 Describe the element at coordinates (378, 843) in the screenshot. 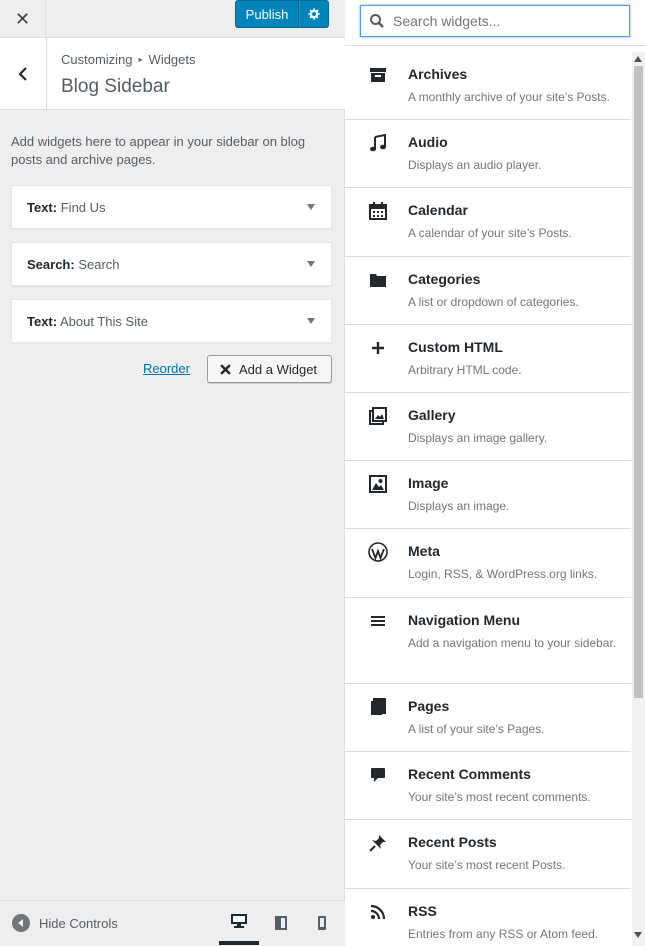

I see `pin-icon` at that location.